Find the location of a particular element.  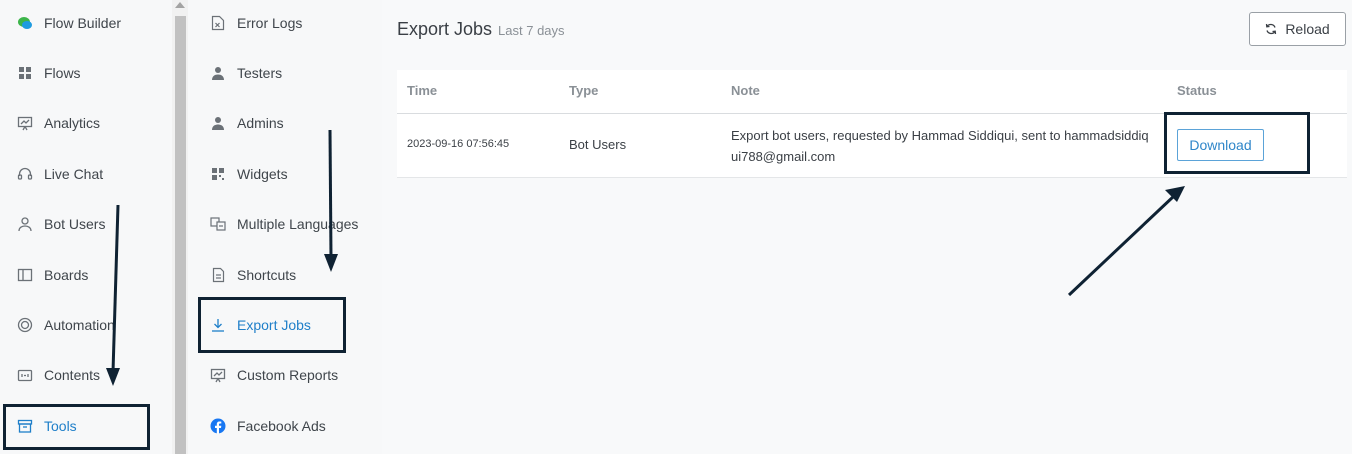

annotation-highlight-export-jobs is located at coordinates (272, 325).